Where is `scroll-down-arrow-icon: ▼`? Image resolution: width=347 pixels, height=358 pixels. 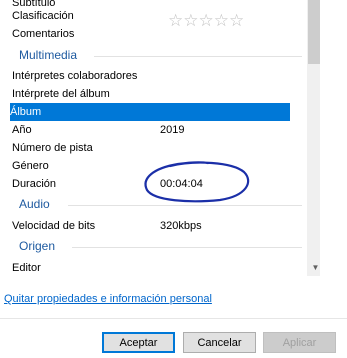
scroll-down-arrow-icon: ▼ is located at coordinates (313, 267).